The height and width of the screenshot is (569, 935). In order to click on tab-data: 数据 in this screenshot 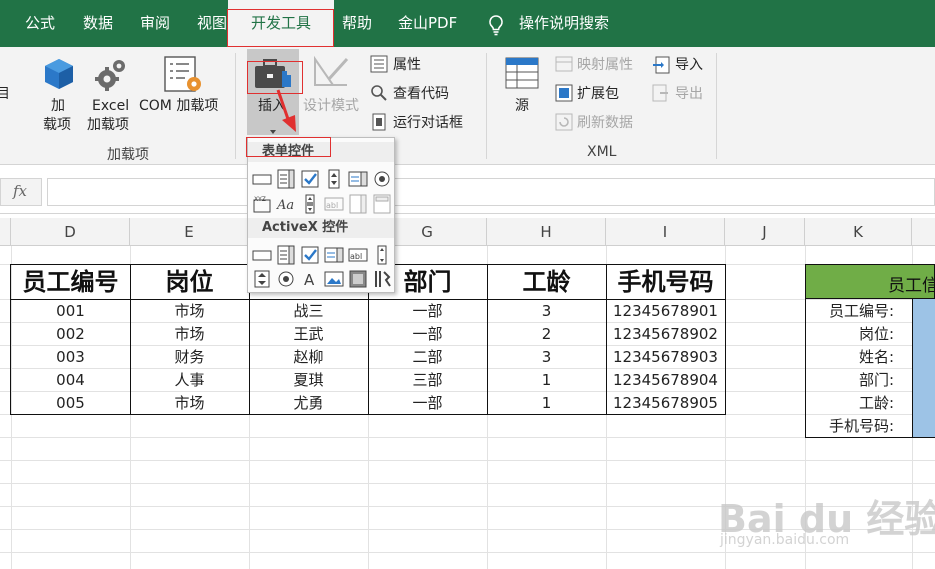, I will do `click(98, 23)`.